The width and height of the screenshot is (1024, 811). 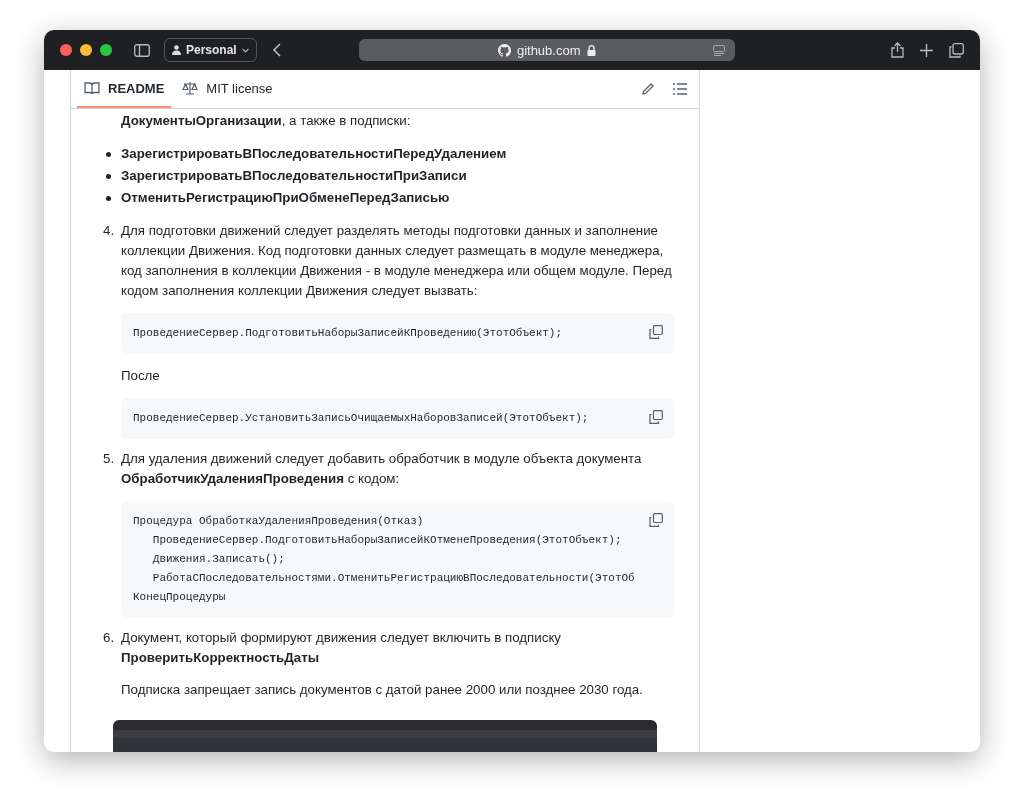 I want to click on reader-icon, so click(x=718, y=50).